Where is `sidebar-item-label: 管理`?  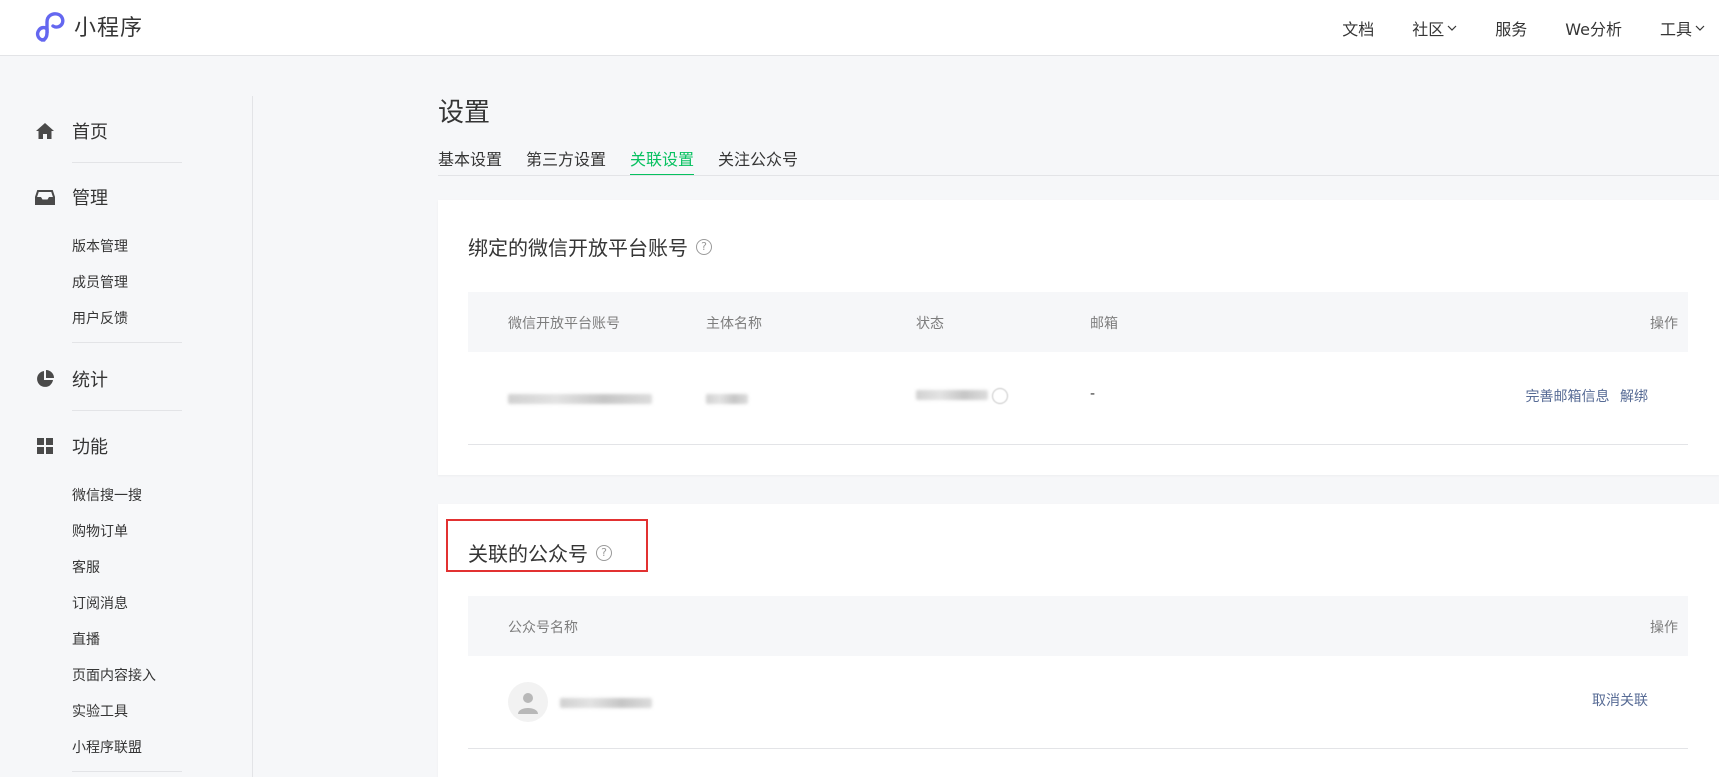 sidebar-item-label: 管理 is located at coordinates (90, 198).